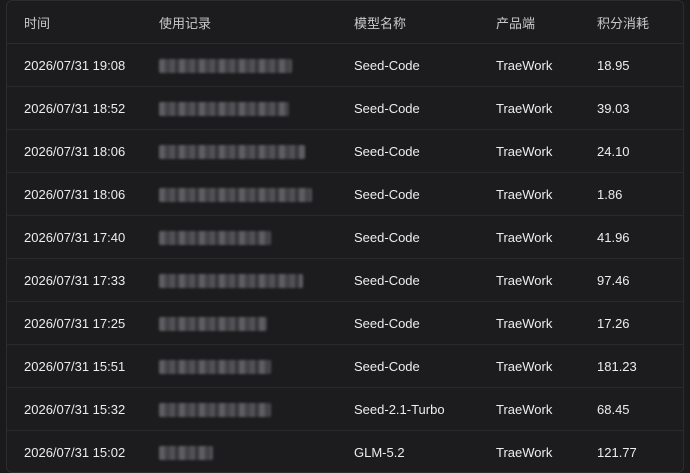 This screenshot has width=690, height=473. Describe the element at coordinates (399, 409) in the screenshot. I see `row-model: Seed-2.1-Turbo` at that location.